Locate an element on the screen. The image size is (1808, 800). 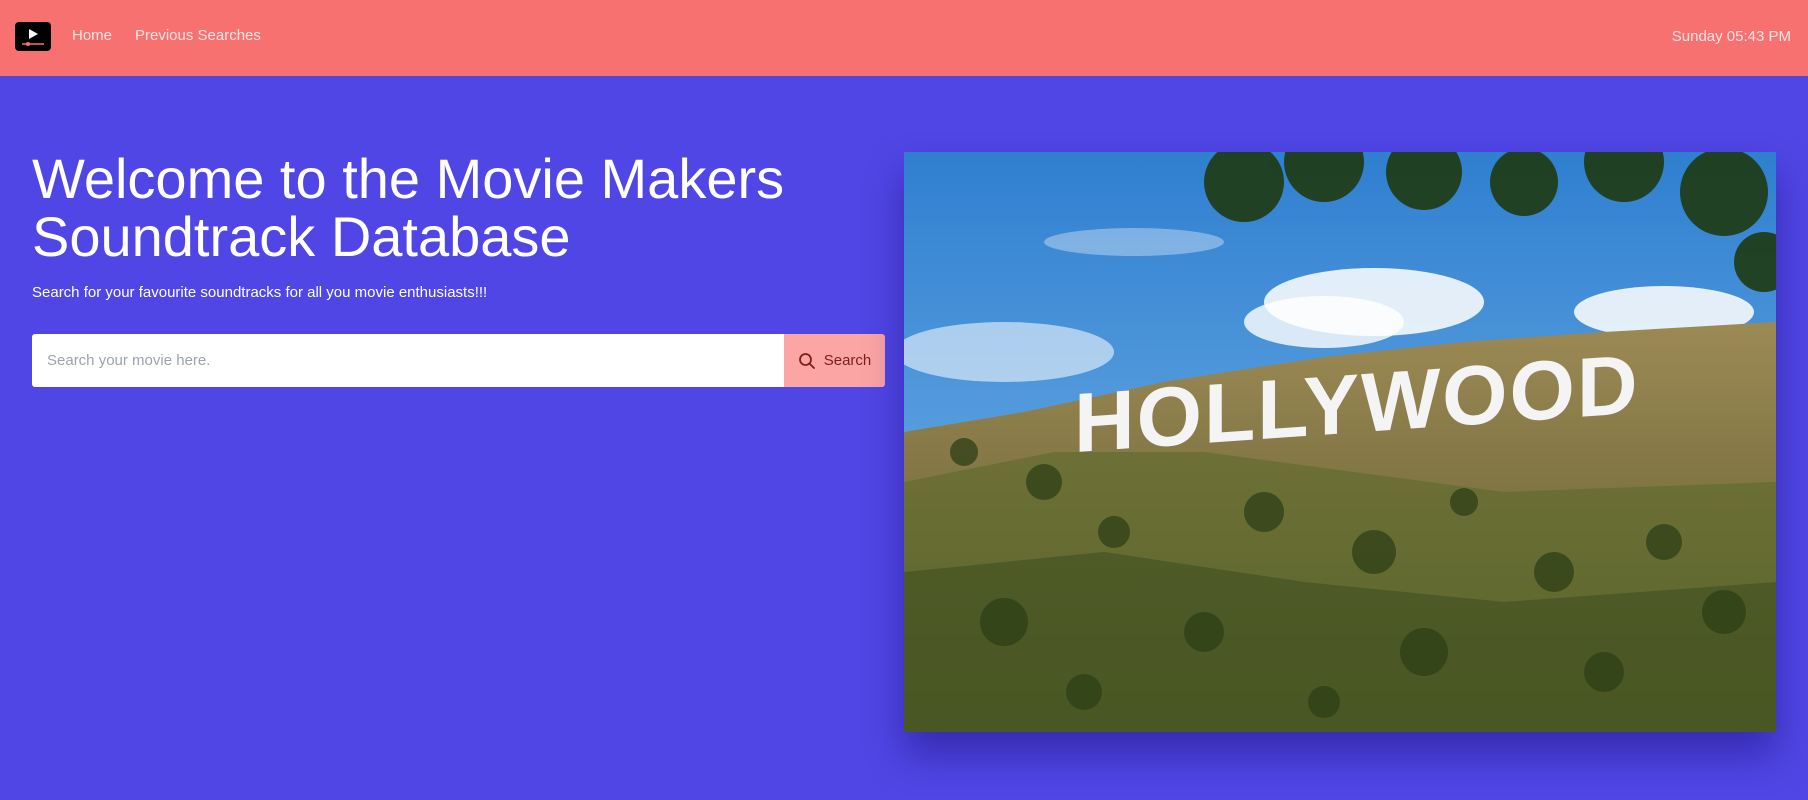
clock-display: Sunday 05:43 PM is located at coordinates (1731, 36).